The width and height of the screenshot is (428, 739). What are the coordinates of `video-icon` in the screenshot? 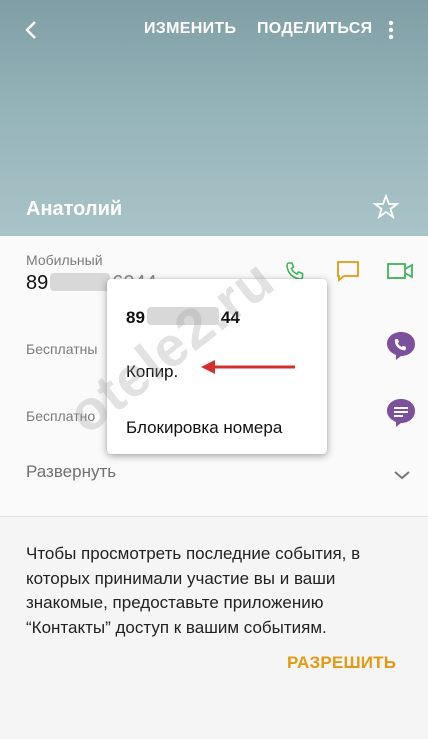 It's located at (400, 271).